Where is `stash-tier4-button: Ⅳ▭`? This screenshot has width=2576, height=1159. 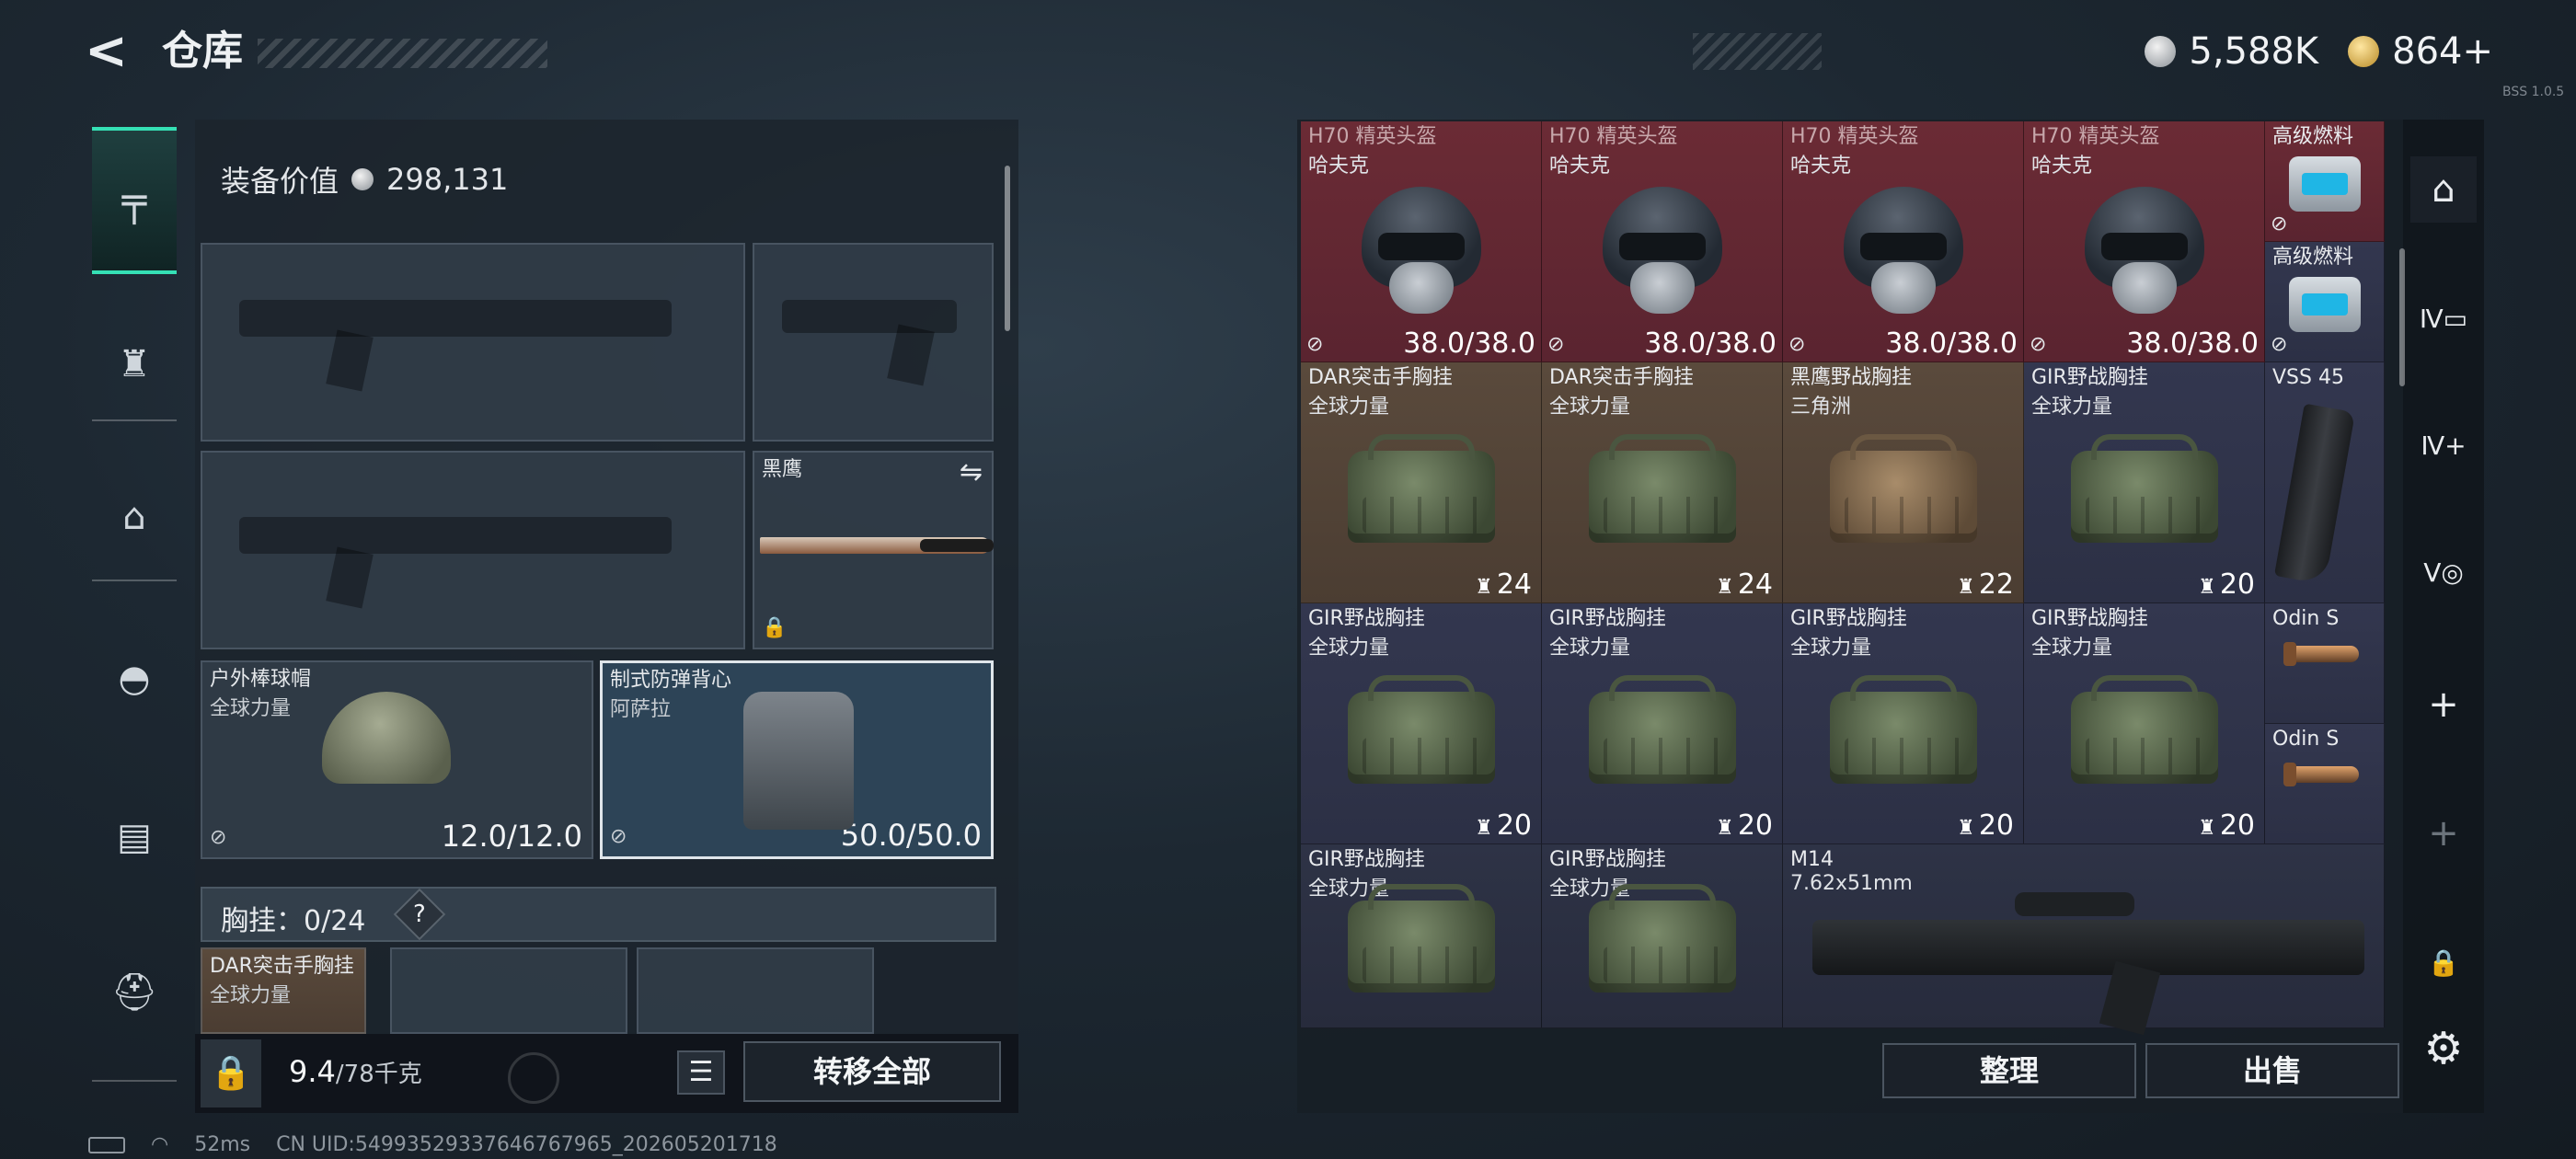 stash-tier4-button: Ⅳ▭ is located at coordinates (2443, 318).